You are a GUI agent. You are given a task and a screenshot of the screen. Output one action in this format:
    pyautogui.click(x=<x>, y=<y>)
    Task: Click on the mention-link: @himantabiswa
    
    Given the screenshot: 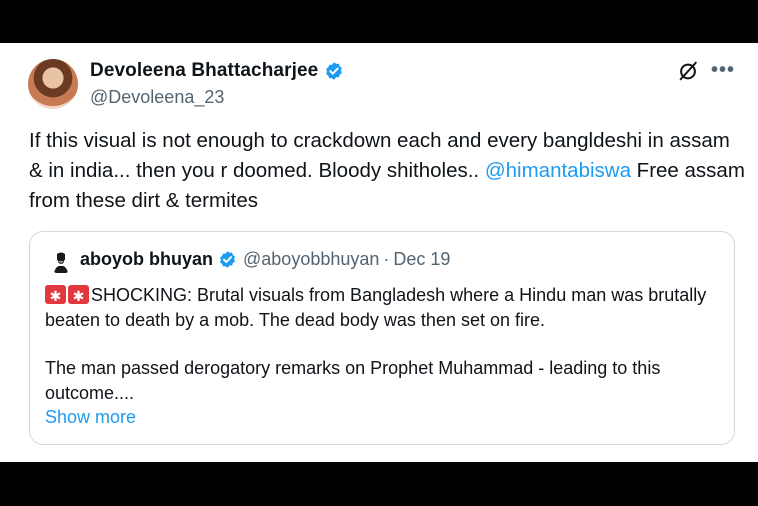 What is the action you would take?
    pyautogui.click(x=558, y=170)
    